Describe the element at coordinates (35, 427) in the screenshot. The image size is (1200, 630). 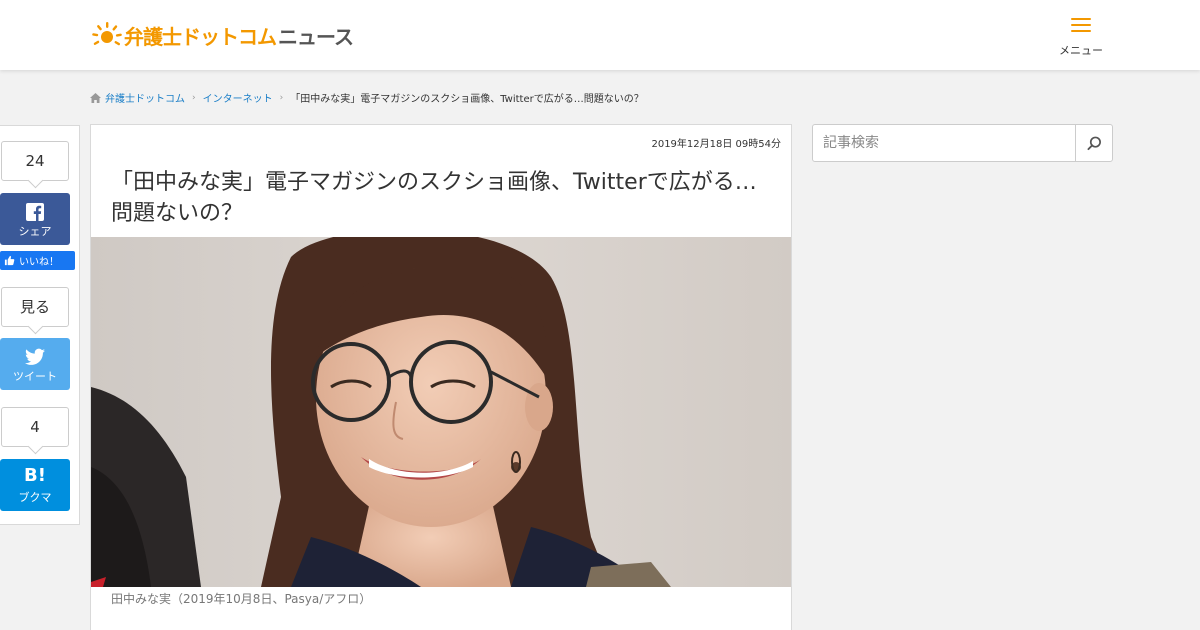
I see `hatena-bookmark-count: 4` at that location.